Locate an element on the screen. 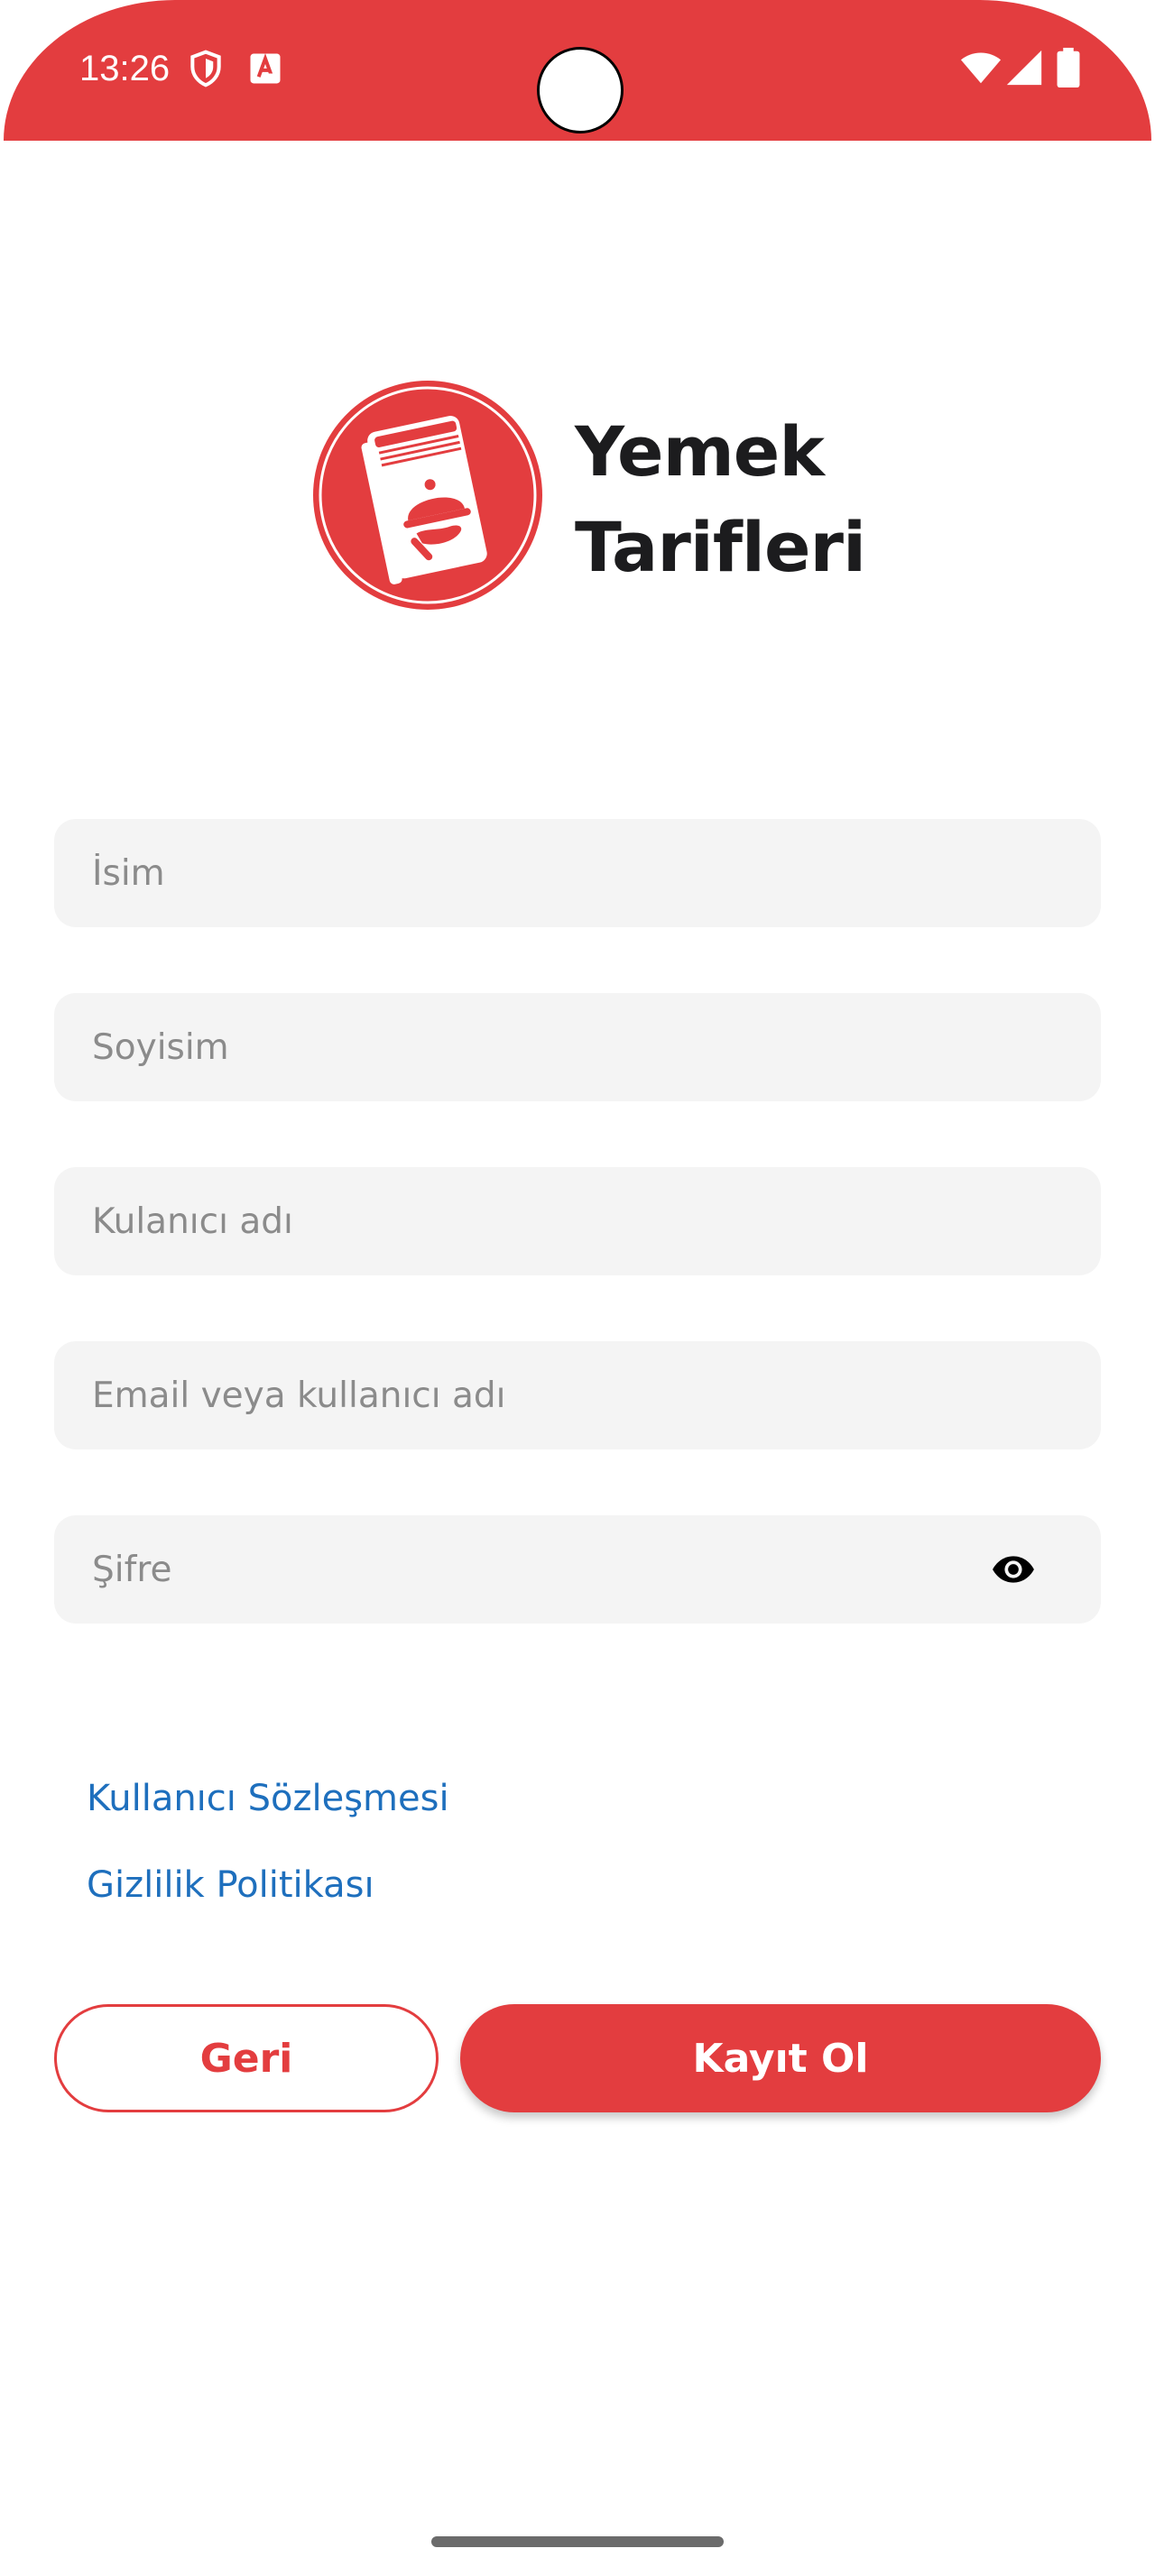 This screenshot has height=2576, width=1155. font-a-icon is located at coordinates (265, 68).